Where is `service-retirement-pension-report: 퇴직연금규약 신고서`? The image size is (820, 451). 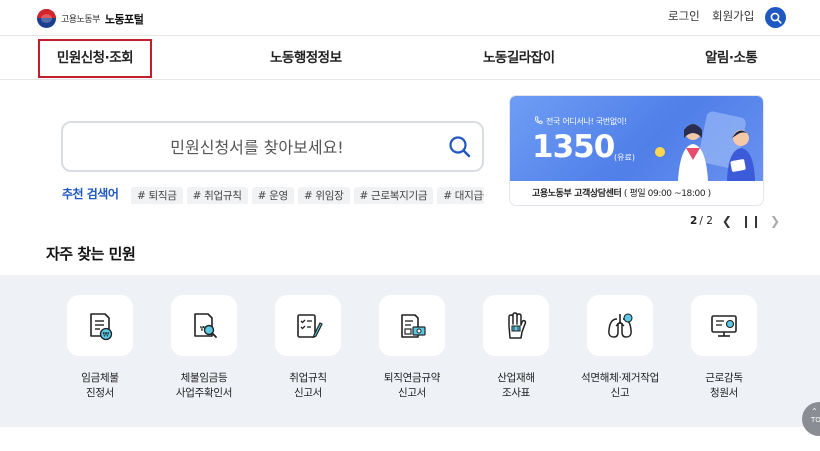
service-retirement-pension-report: 퇴직연금규약 신고서 is located at coordinates (412, 348).